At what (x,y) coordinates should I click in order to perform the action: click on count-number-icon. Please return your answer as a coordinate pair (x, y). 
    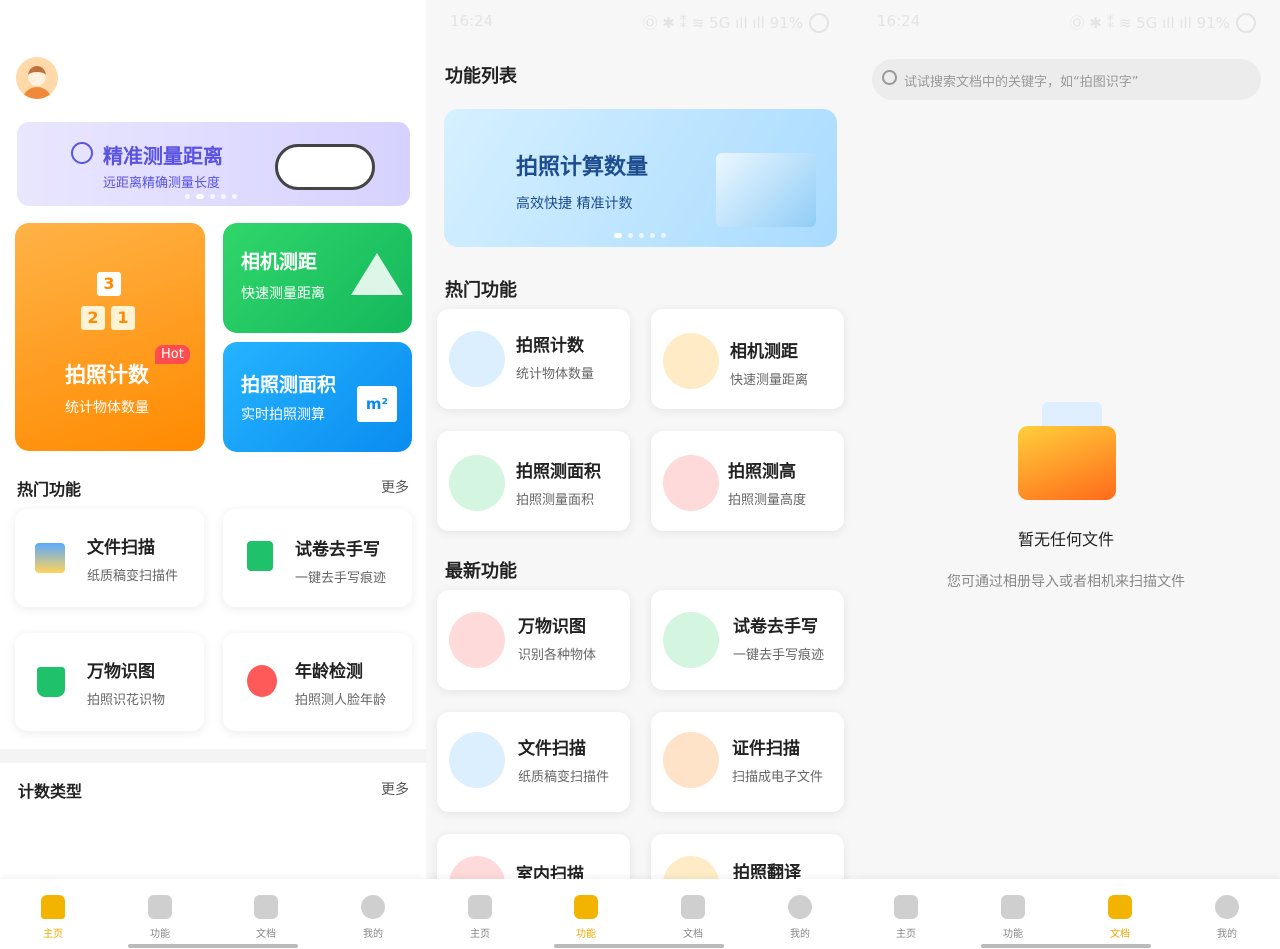
    Looking at the image, I should click on (477, 359).